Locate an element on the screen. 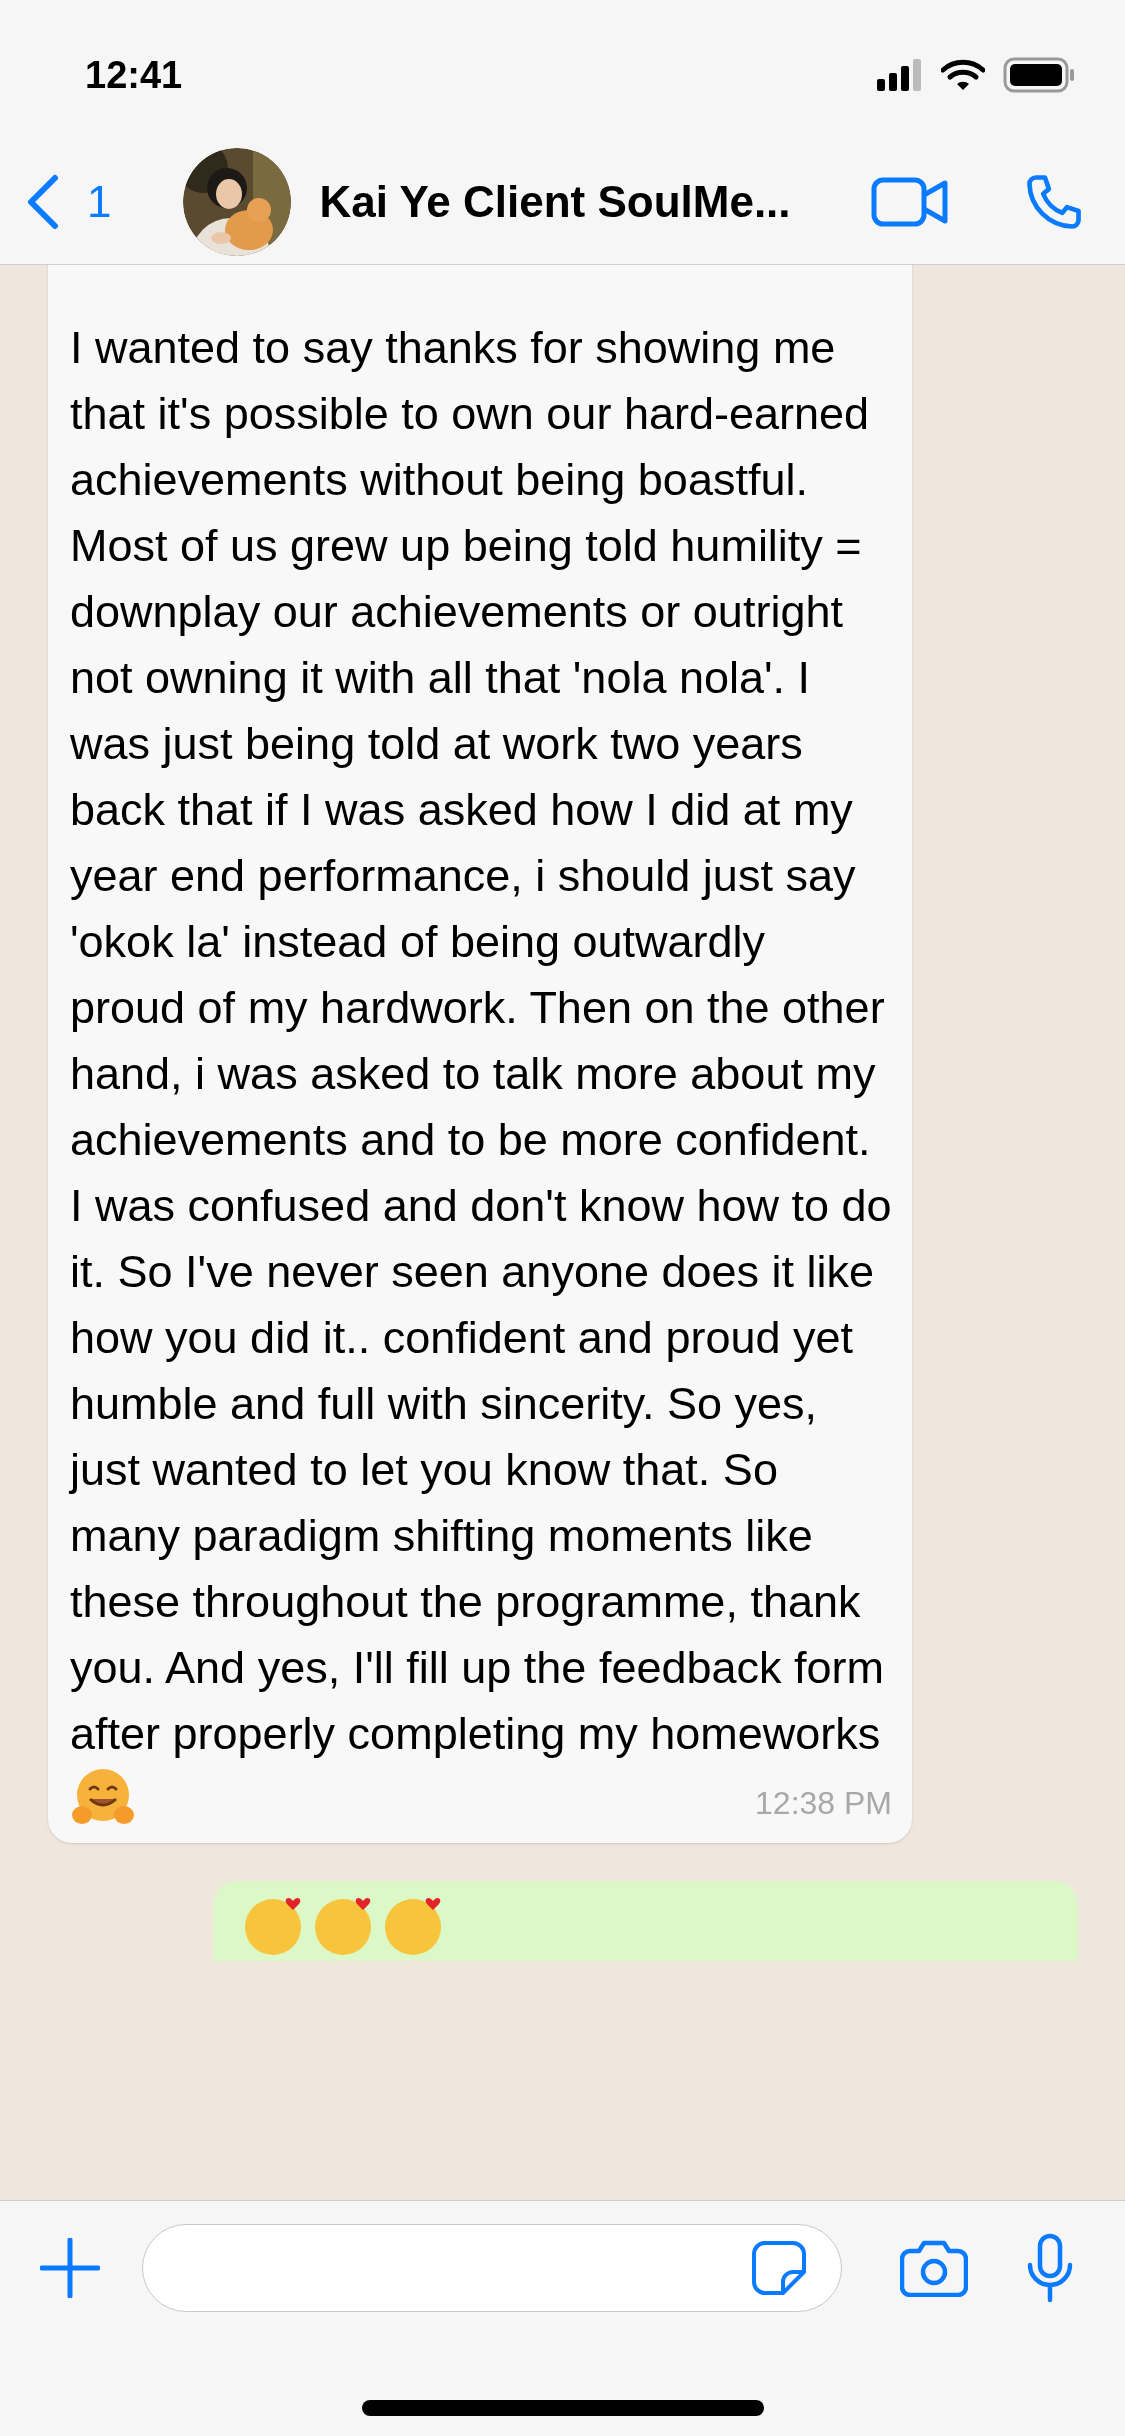  wifi-icon is located at coordinates (963, 75).